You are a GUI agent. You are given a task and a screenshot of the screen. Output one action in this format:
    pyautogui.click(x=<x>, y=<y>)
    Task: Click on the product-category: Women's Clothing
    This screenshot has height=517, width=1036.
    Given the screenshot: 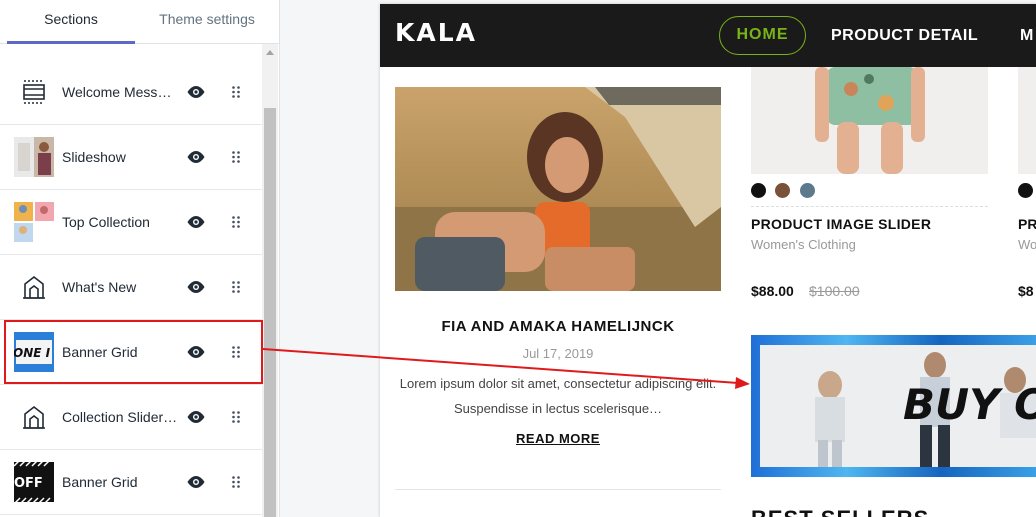 What is the action you would take?
    pyautogui.click(x=803, y=244)
    